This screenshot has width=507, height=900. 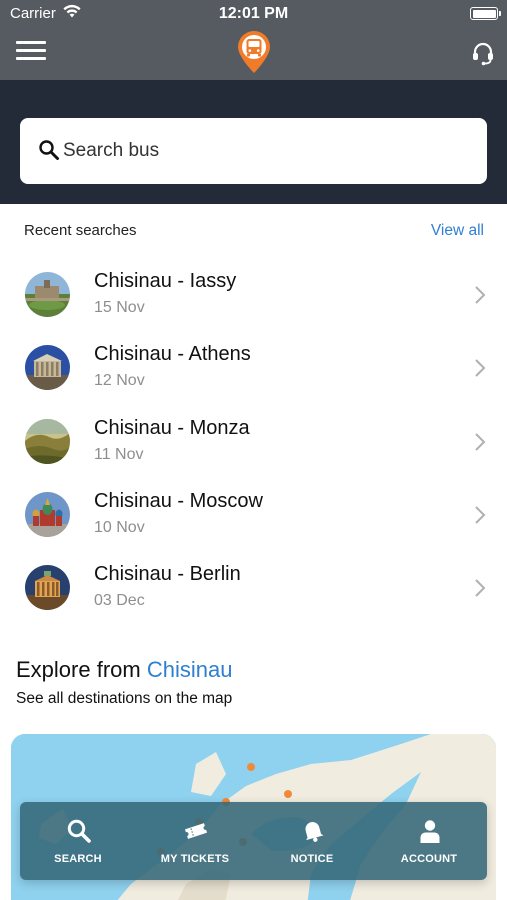 What do you see at coordinates (80, 230) in the screenshot?
I see `recent-searches-title: Recent searches` at bounding box center [80, 230].